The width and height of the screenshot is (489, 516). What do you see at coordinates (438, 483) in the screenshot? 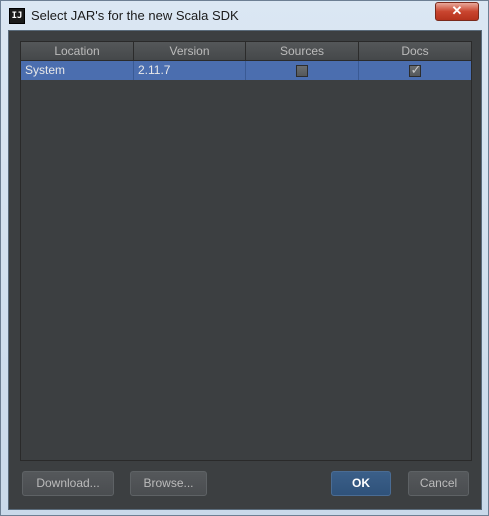
I see `cancel-button: Cancel` at bounding box center [438, 483].